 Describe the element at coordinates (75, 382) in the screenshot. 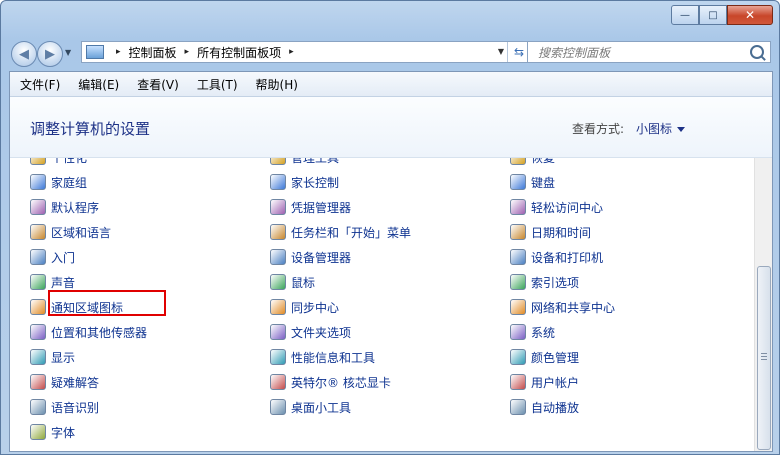

I see `control-panel-item-label: 疑难解答` at that location.